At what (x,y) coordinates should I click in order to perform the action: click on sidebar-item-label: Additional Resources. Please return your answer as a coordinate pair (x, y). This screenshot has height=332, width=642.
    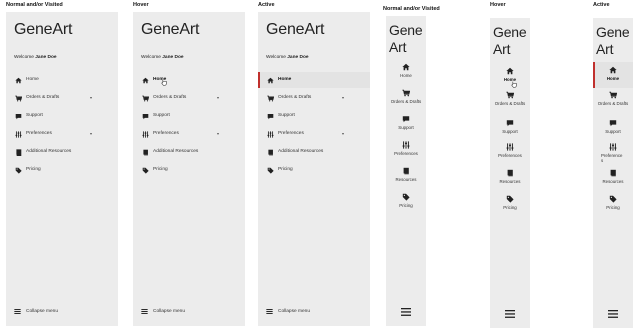
    Looking at the image, I should click on (49, 151).